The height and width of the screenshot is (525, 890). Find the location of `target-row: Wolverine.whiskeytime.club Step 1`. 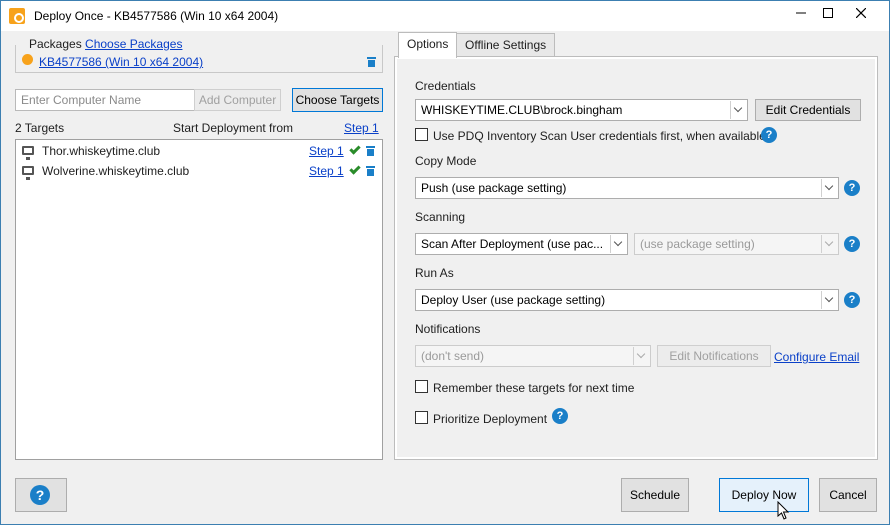

target-row: Wolverine.whiskeytime.club Step 1 is located at coordinates (199, 172).